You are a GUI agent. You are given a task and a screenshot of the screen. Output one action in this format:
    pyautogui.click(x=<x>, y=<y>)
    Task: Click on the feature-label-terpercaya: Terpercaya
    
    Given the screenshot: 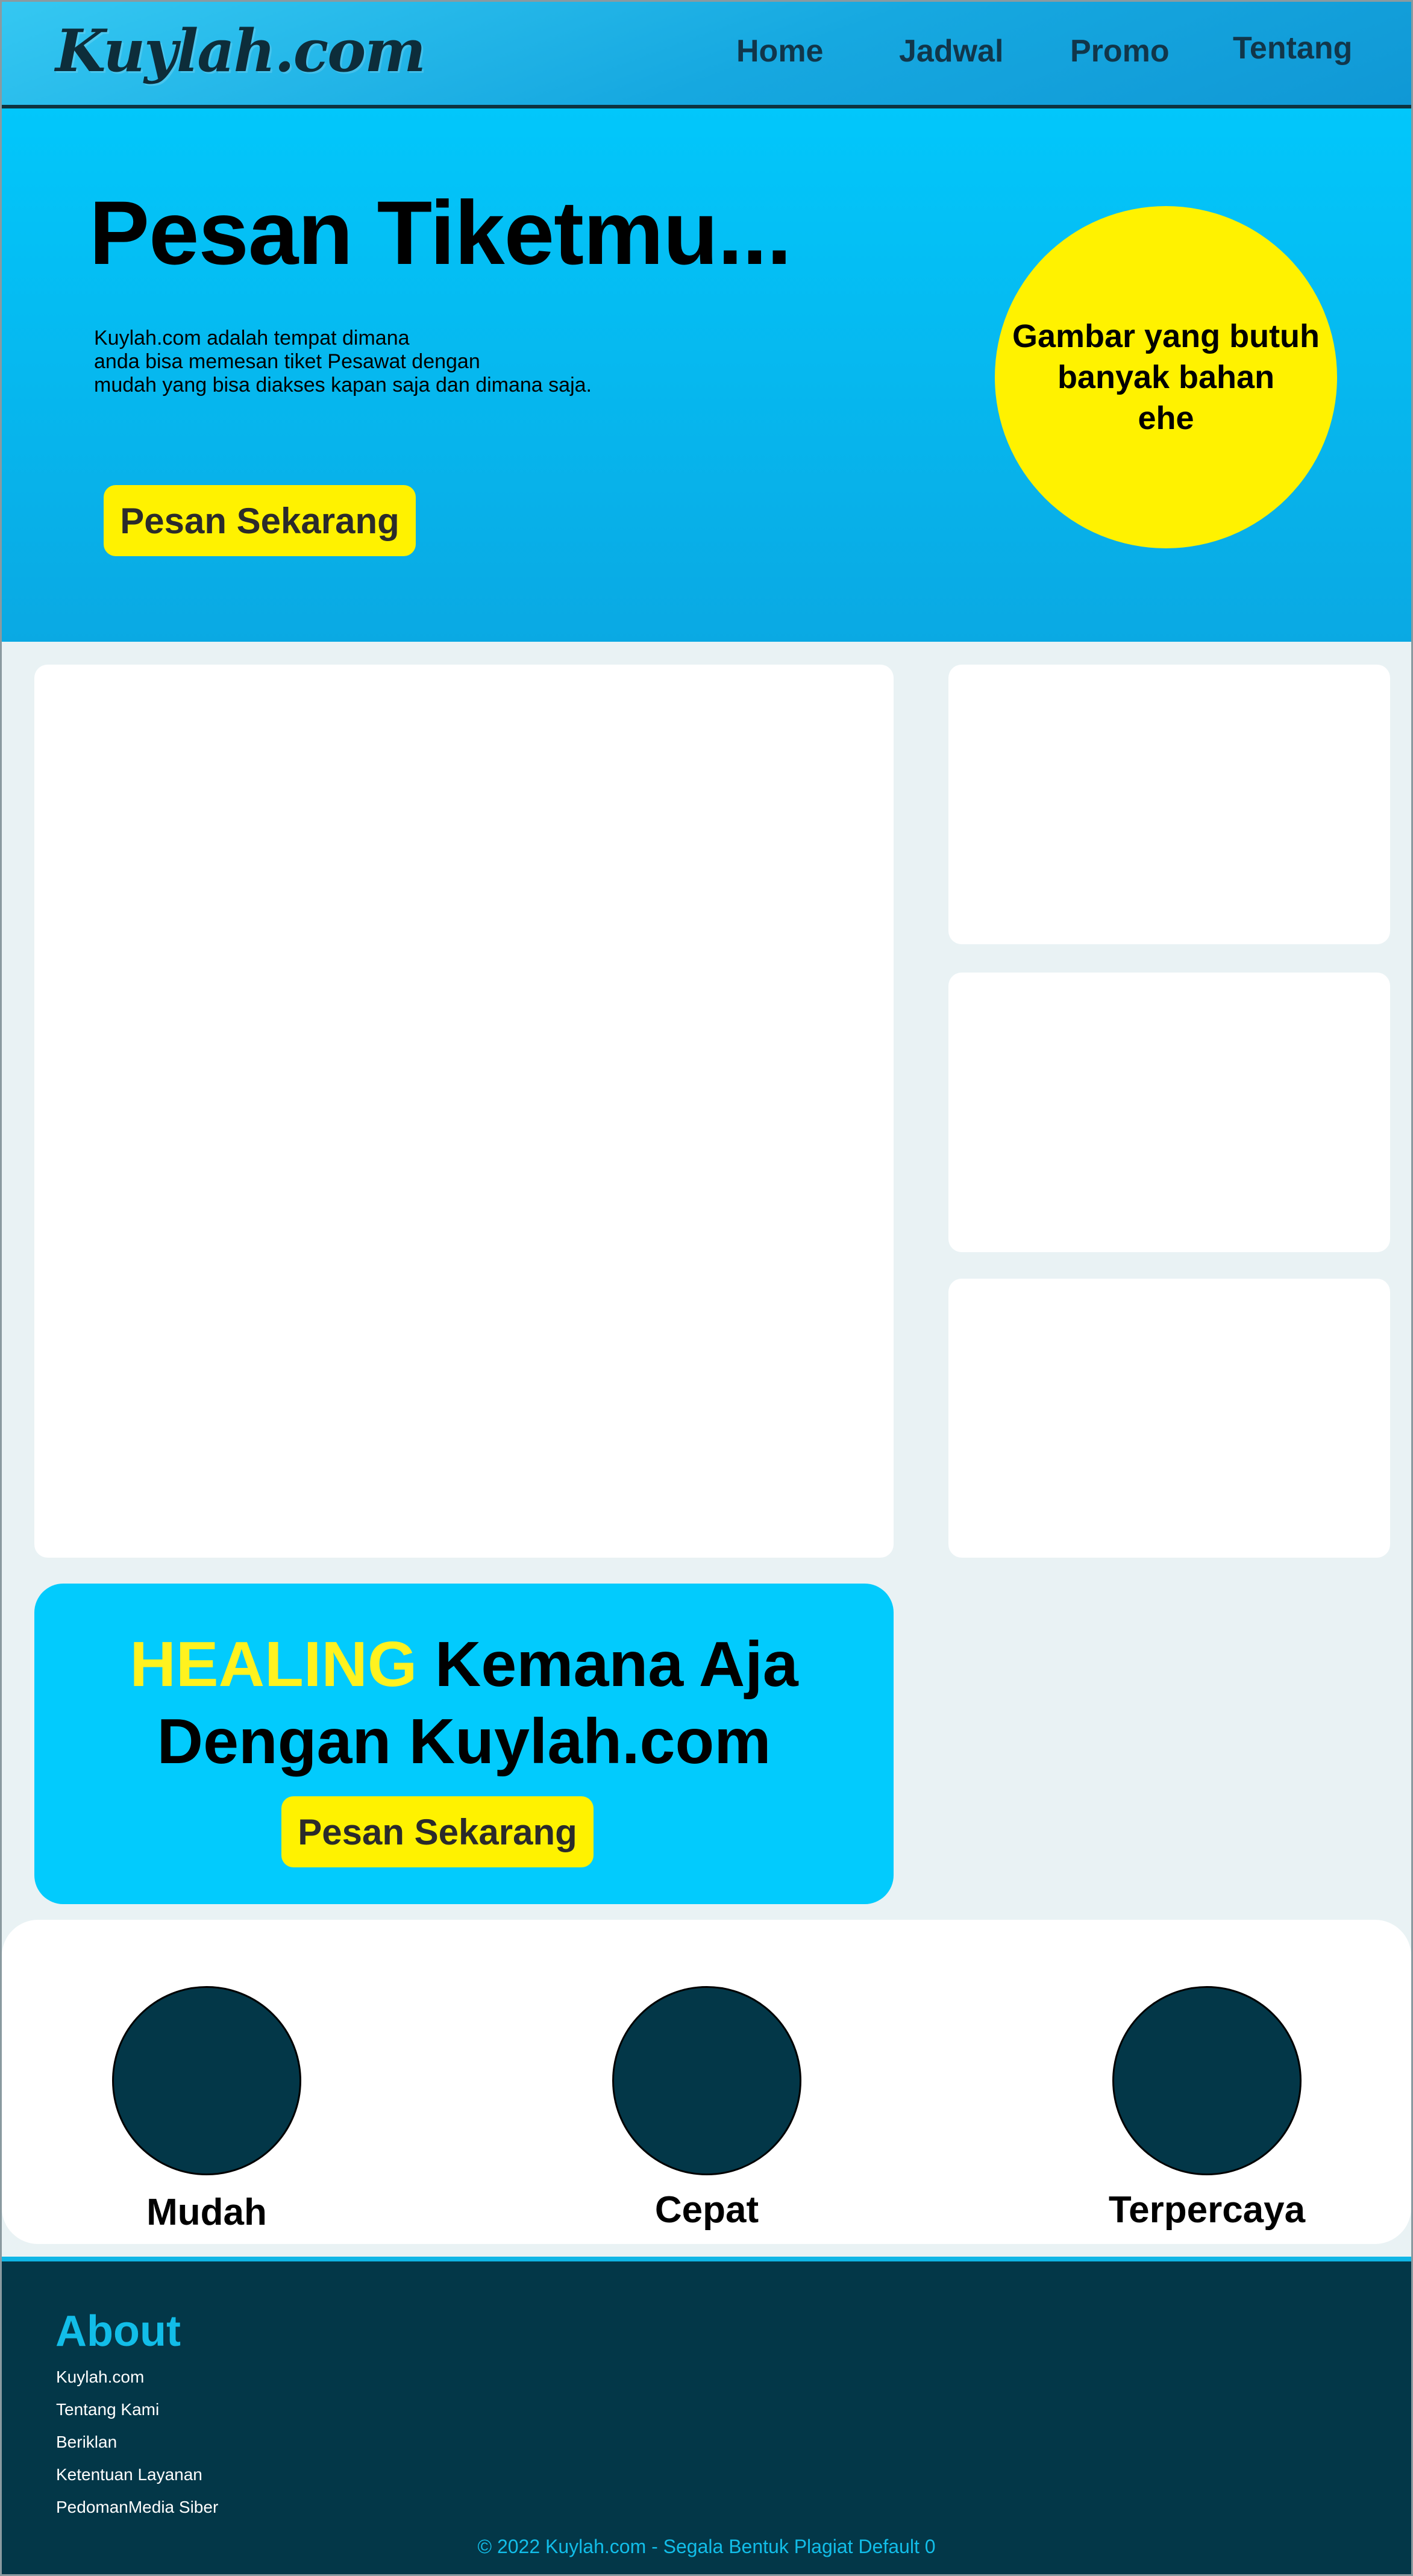 What is the action you would take?
    pyautogui.click(x=1207, y=2210)
    